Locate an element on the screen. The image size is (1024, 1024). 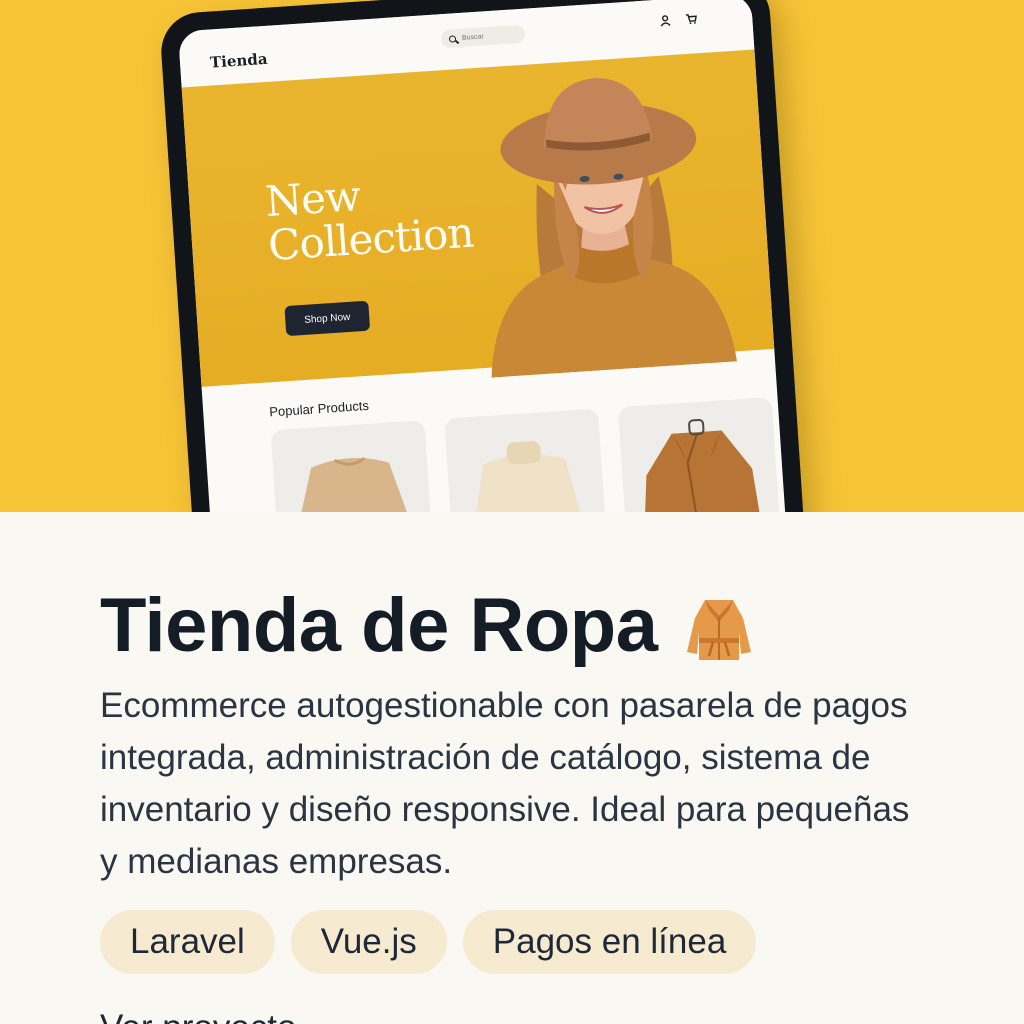
store-logo: Tienda is located at coordinates (238, 61).